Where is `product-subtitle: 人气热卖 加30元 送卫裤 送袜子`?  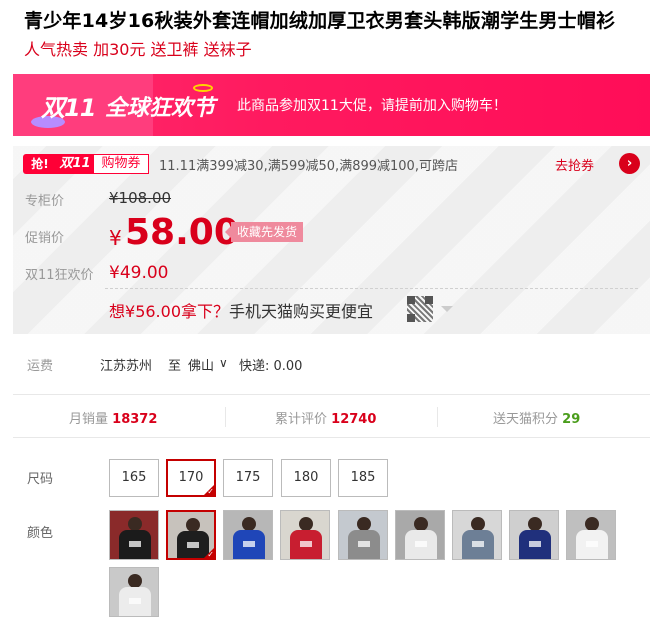 product-subtitle: 人气热卖 加30元 送卫裤 送袜子 is located at coordinates (138, 49).